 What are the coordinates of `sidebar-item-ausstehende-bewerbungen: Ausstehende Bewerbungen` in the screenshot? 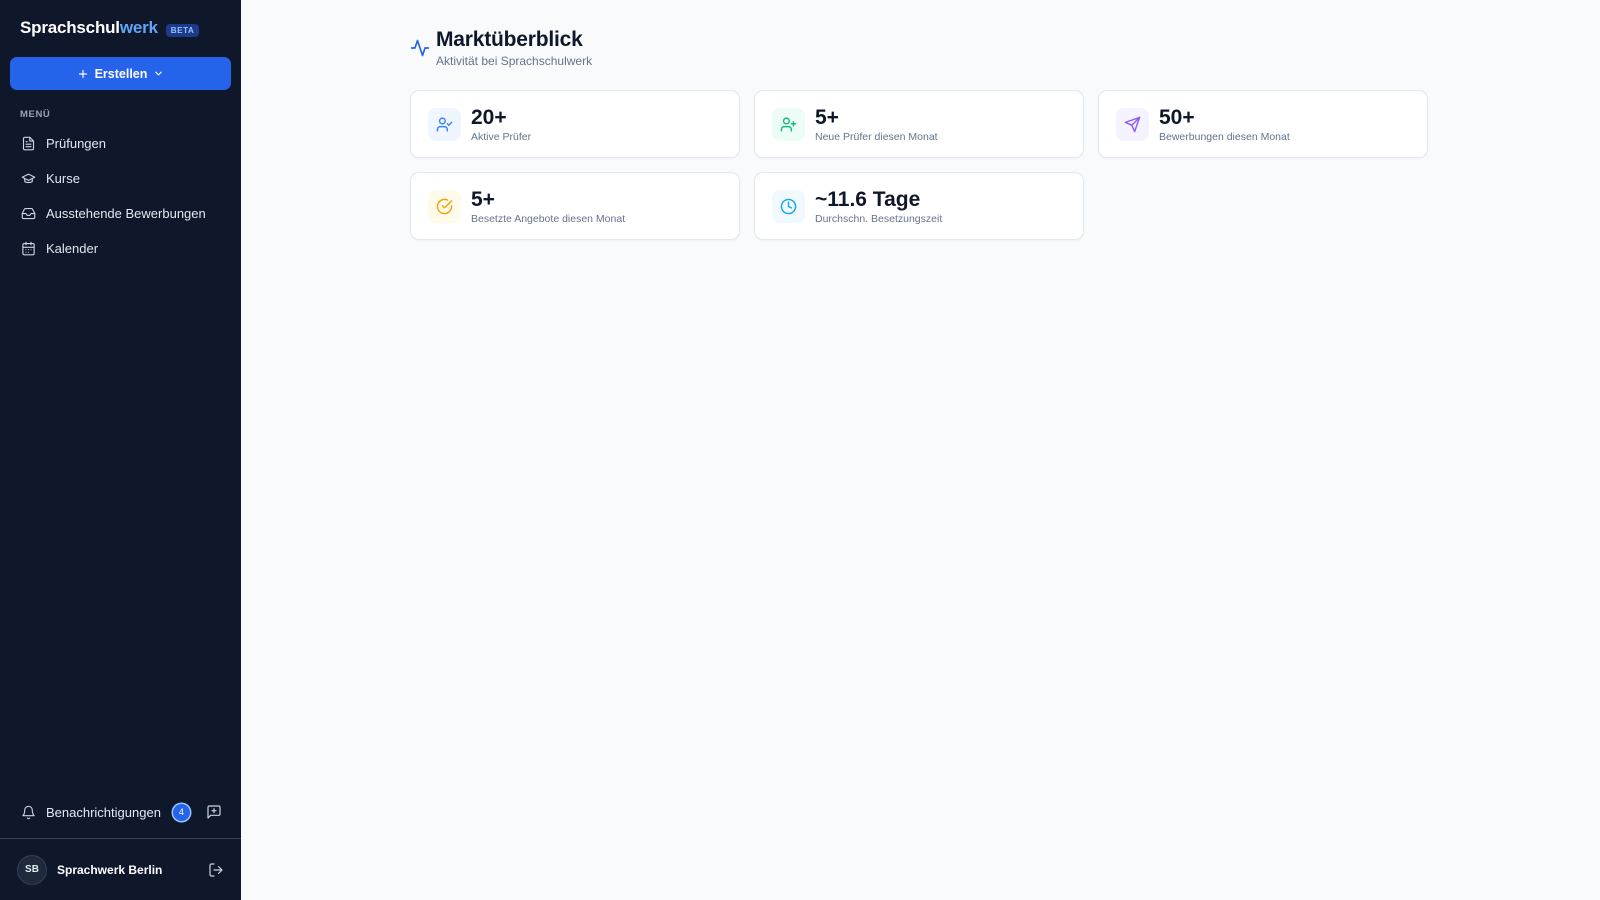 It's located at (120, 213).